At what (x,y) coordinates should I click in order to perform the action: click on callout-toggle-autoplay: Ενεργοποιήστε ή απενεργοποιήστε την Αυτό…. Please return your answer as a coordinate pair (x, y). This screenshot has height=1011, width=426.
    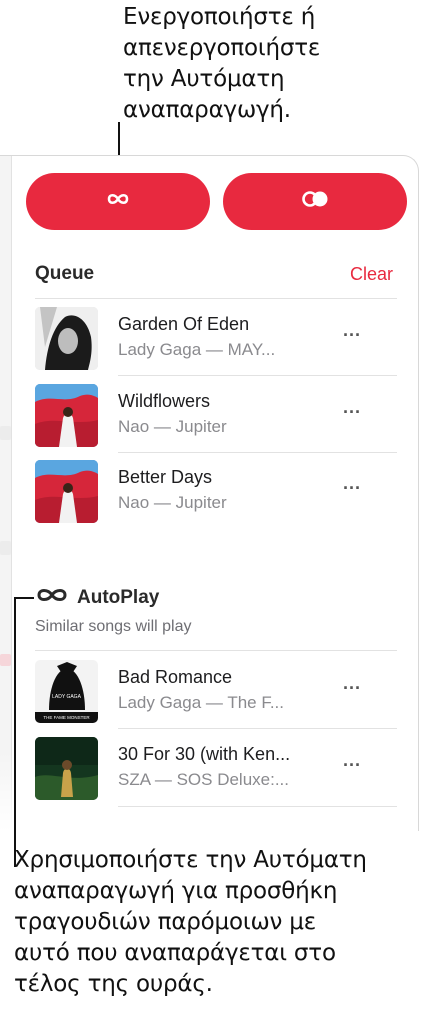
    Looking at the image, I should click on (221, 64).